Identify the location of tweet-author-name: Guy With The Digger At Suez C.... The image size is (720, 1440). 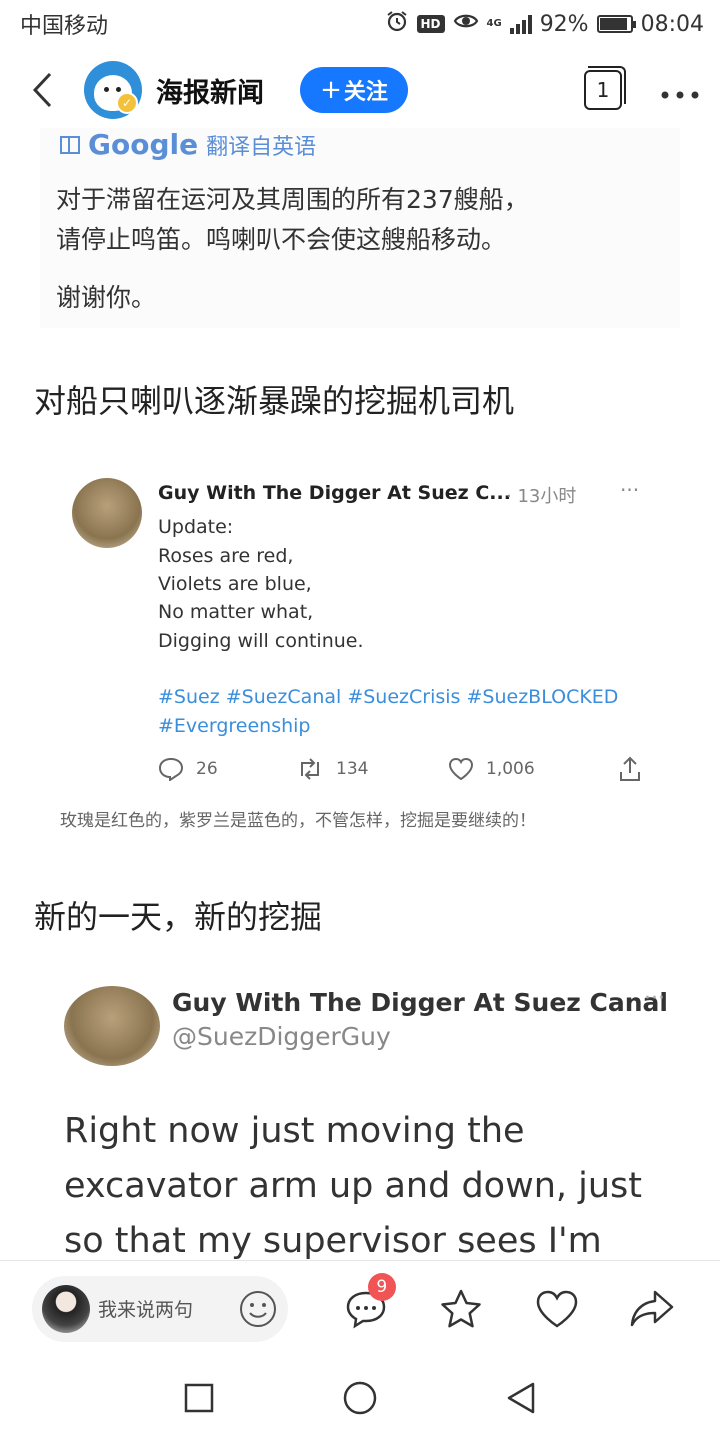
(334, 493).